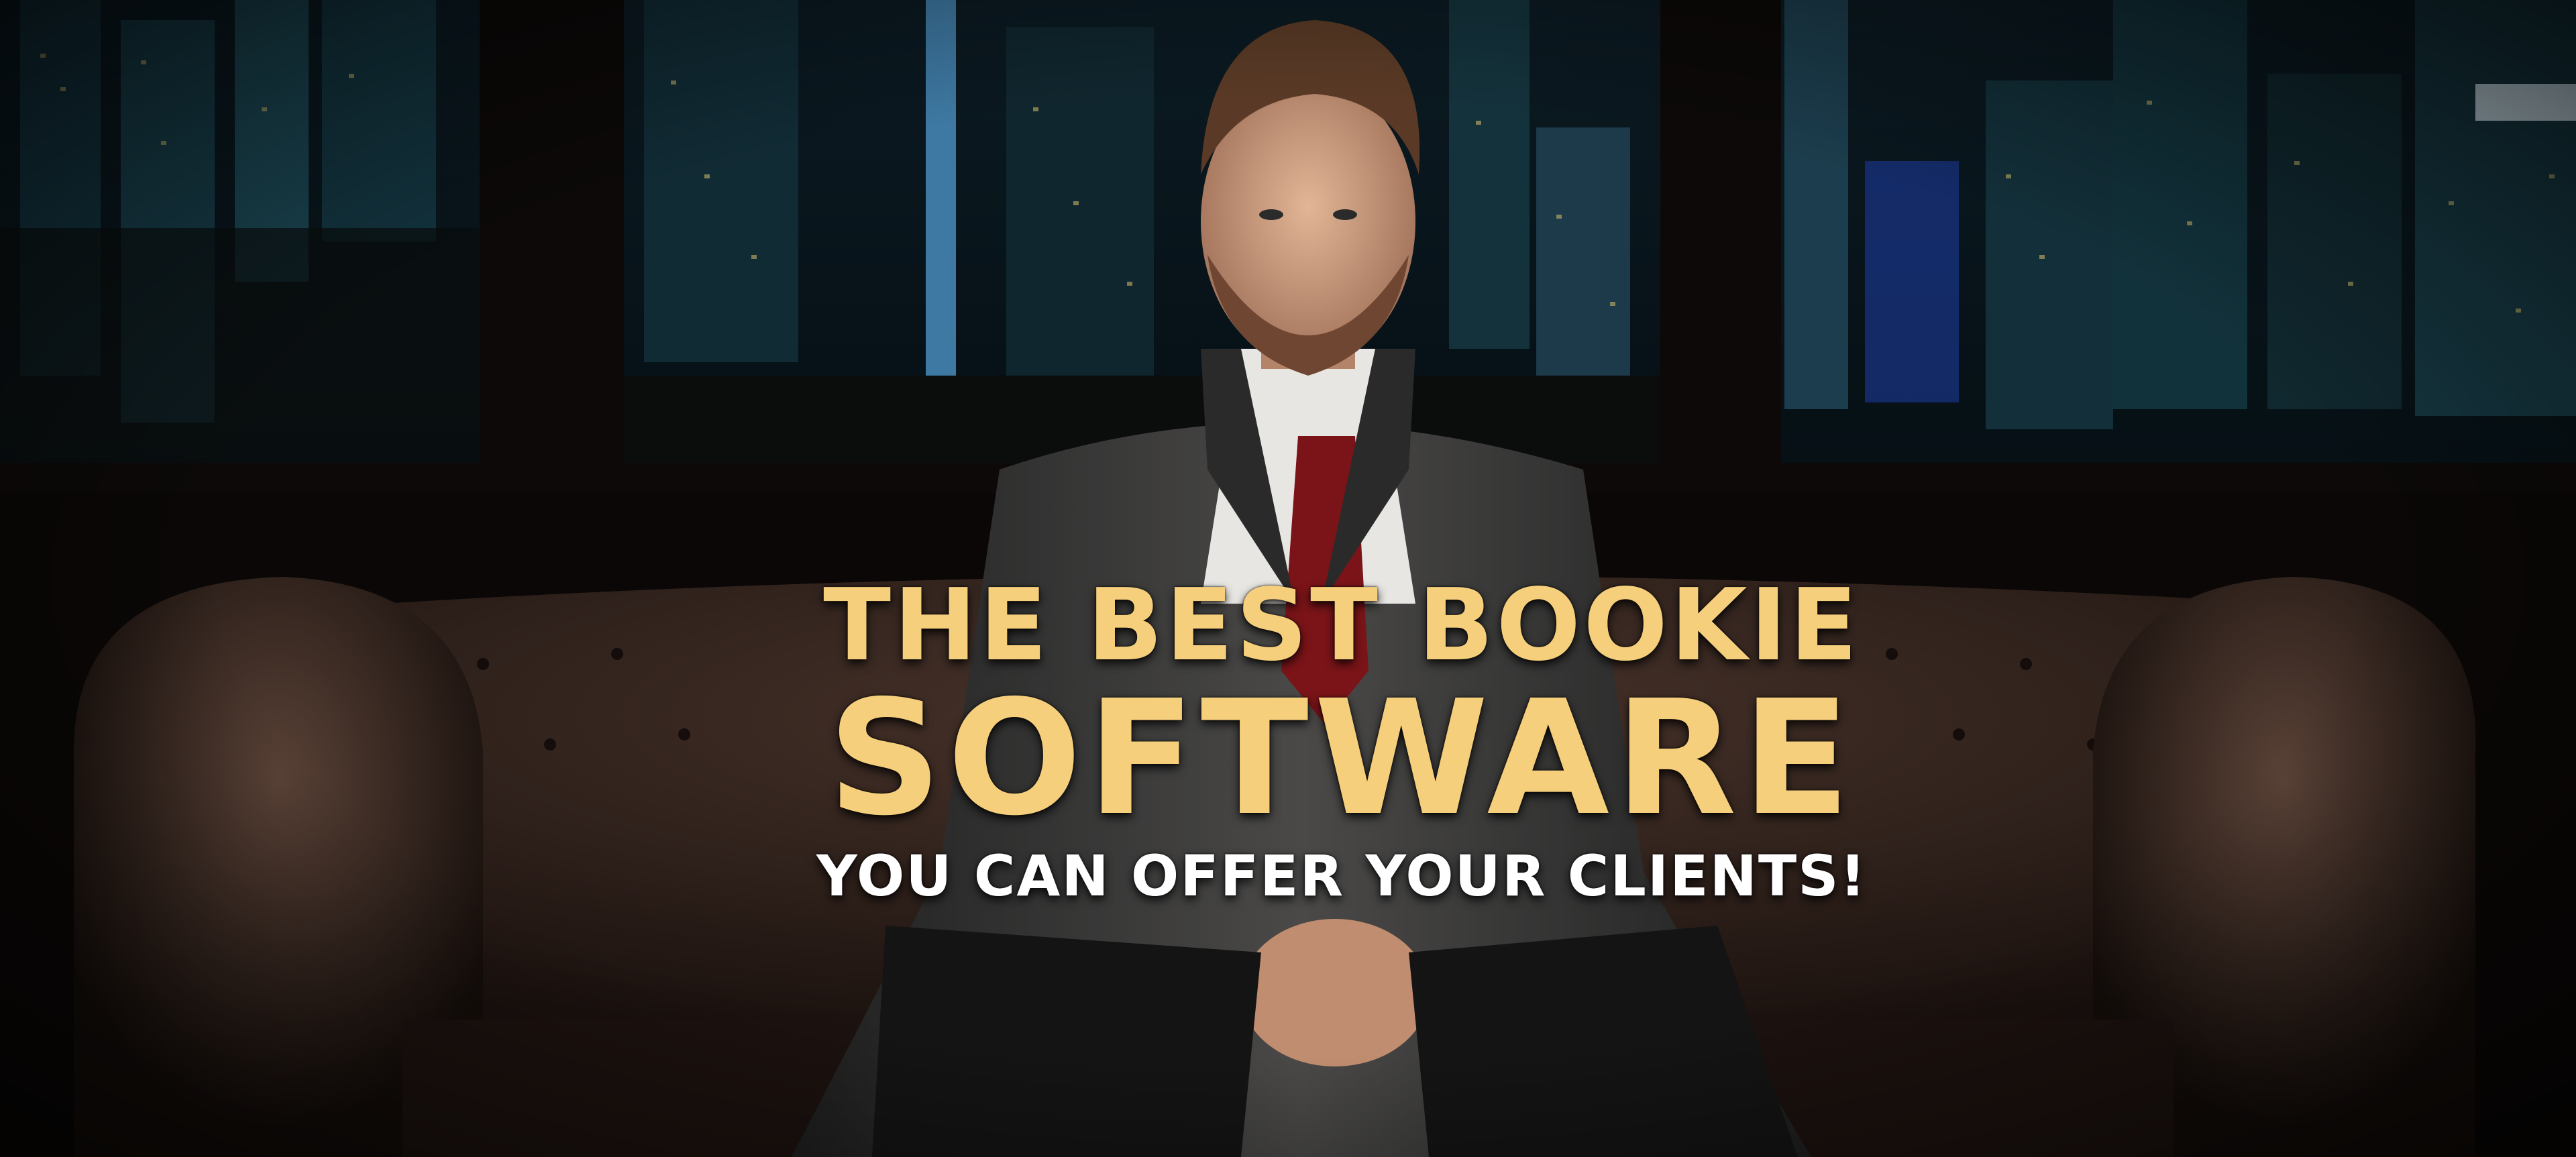  Describe the element at coordinates (1341, 876) in the screenshot. I see `headline-tagline: YOU CAN OFFER YOUR CLIENTS!` at that location.